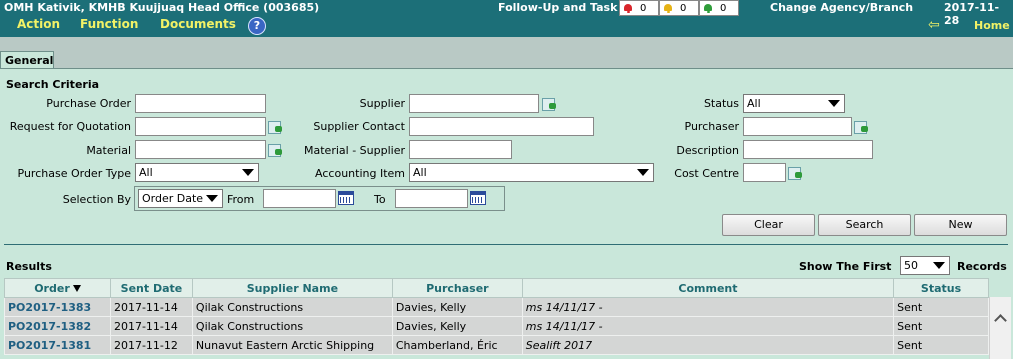  Describe the element at coordinates (719, 8) in the screenshot. I see `green-counter: 0` at that location.